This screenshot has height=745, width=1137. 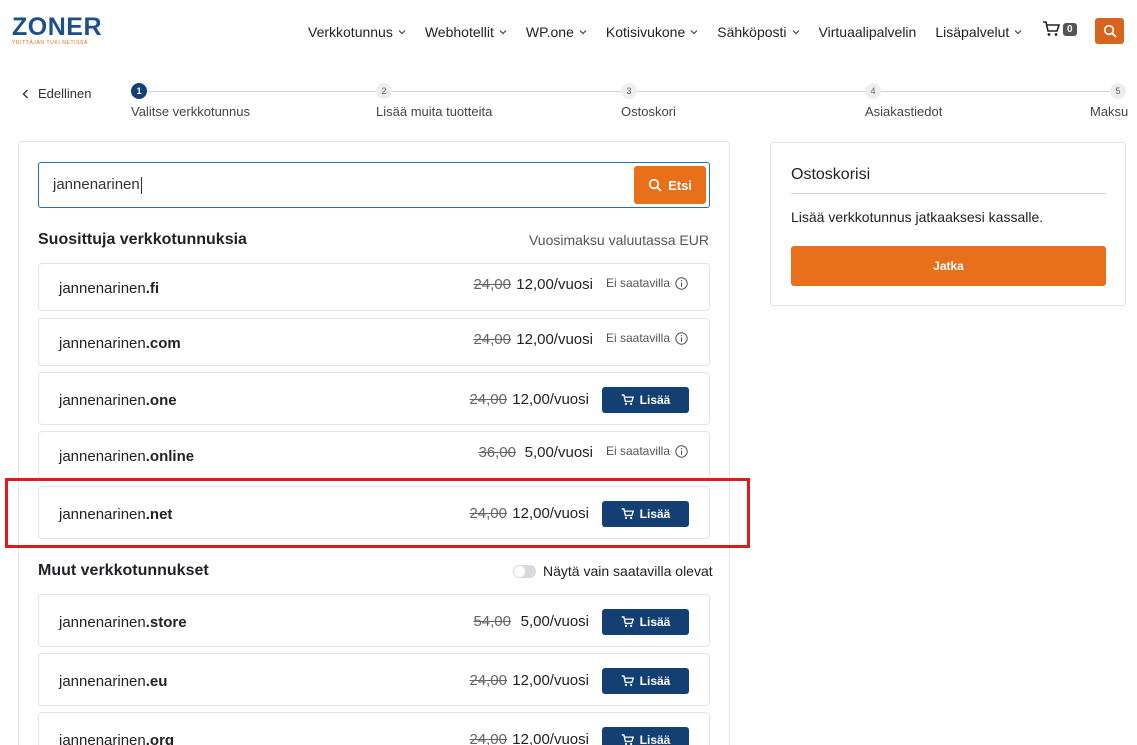 I want to click on domain-name: jannenarinen.org, so click(x=116, y=738).